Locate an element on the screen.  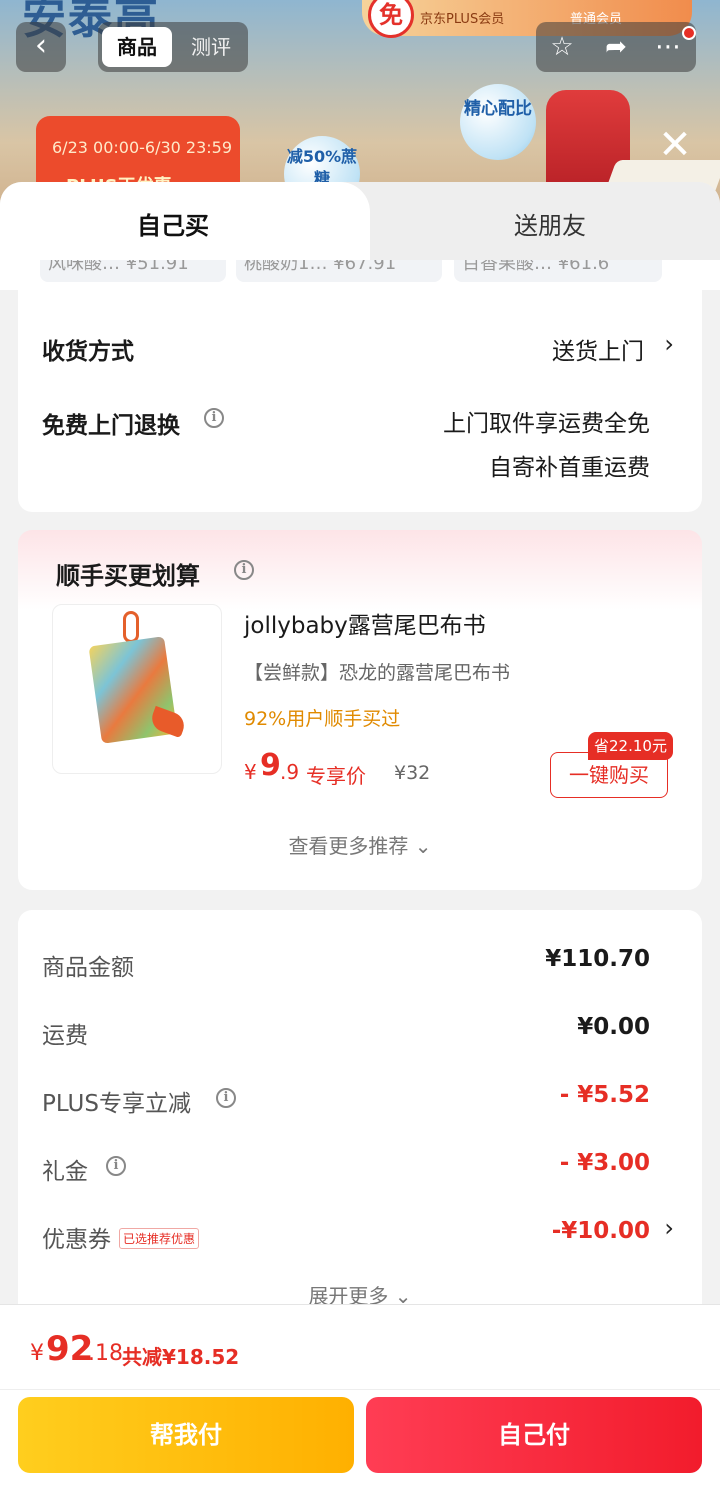
view-more-recommend: 查看更多推荐 ⌄ is located at coordinates (360, 844).